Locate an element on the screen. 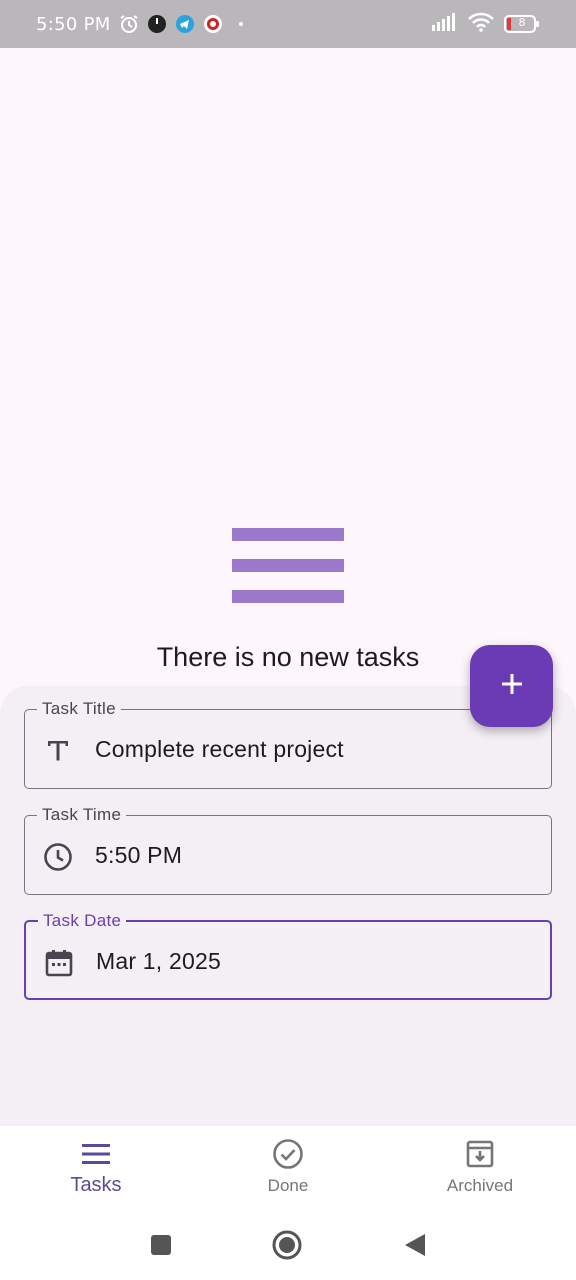  notification-dot is located at coordinates (240, 24).